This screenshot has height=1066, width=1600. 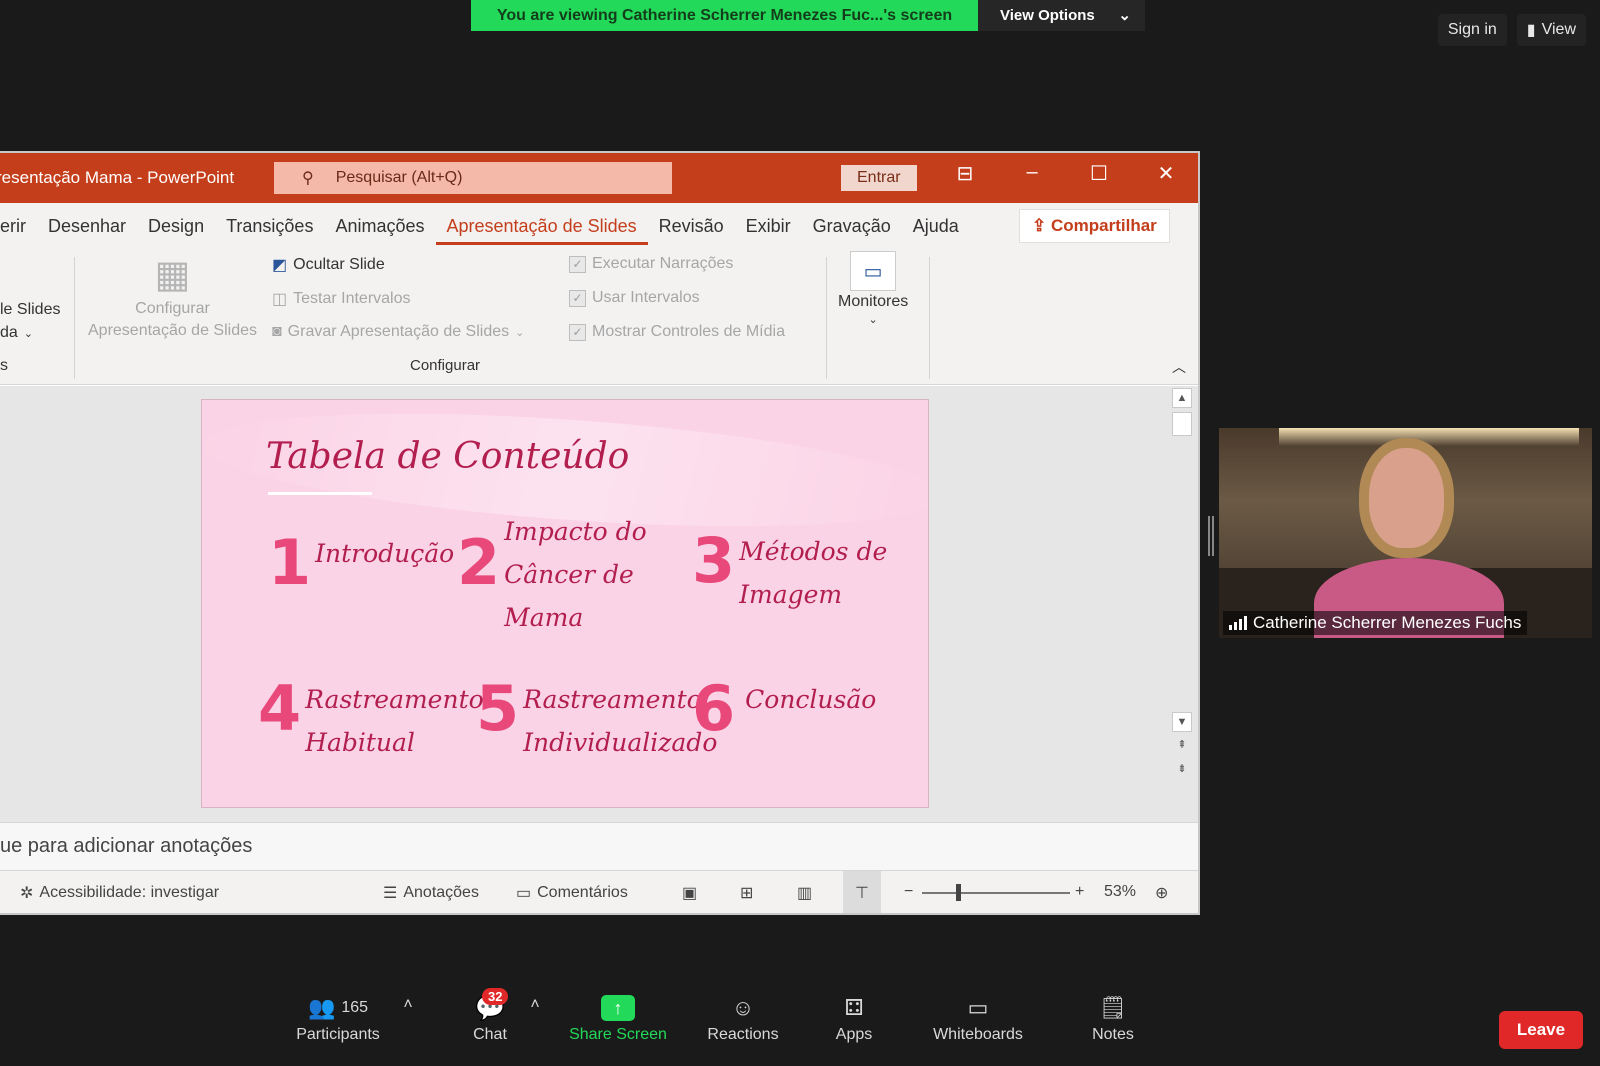 I want to click on previous-slide-icon: ⇞, so click(x=1182, y=746).